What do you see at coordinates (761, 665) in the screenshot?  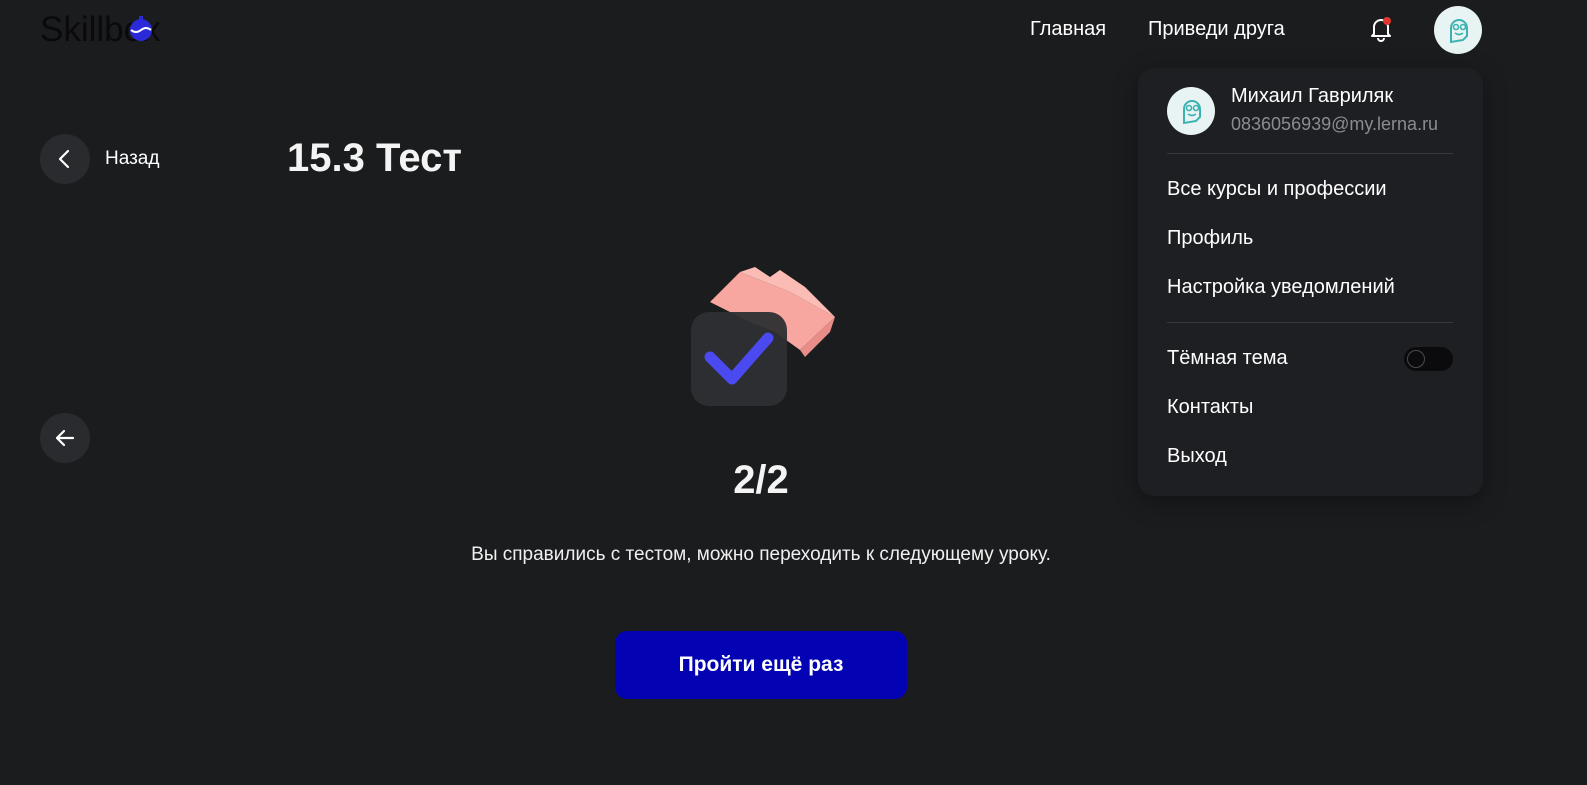 I see `retry-test-button: Пройти ещё раз` at bounding box center [761, 665].